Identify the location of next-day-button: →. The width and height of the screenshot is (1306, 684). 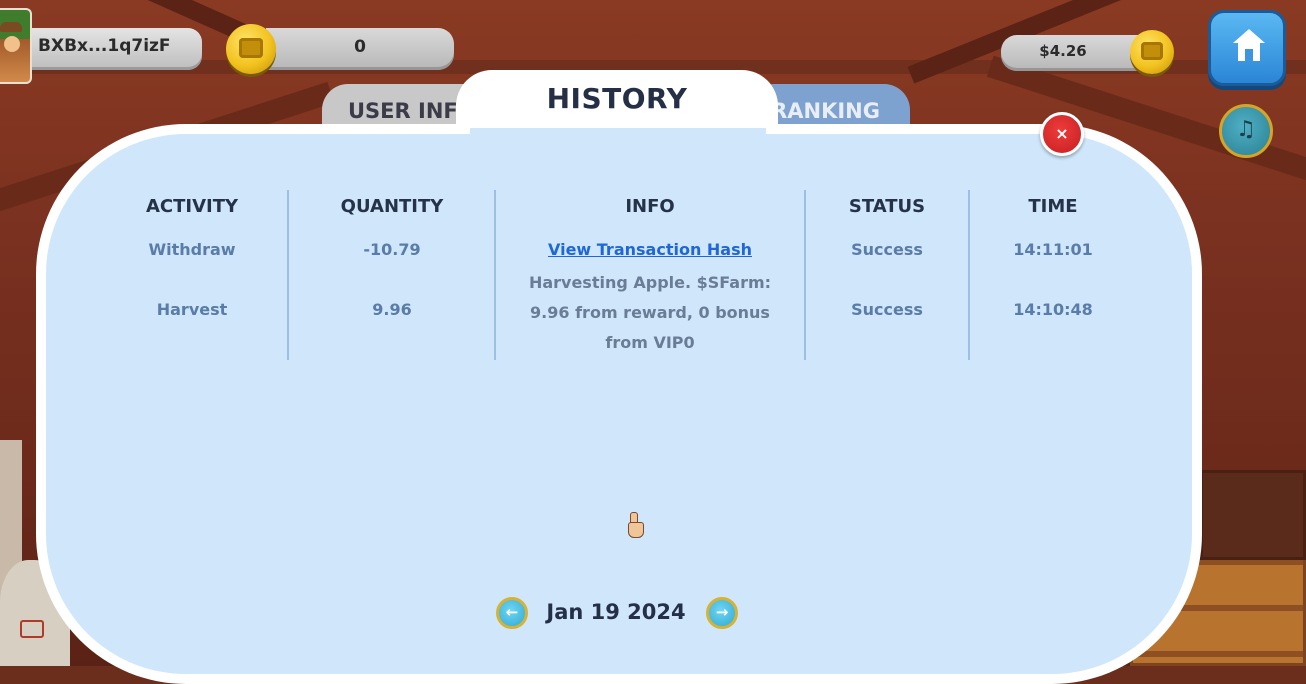
(722, 613).